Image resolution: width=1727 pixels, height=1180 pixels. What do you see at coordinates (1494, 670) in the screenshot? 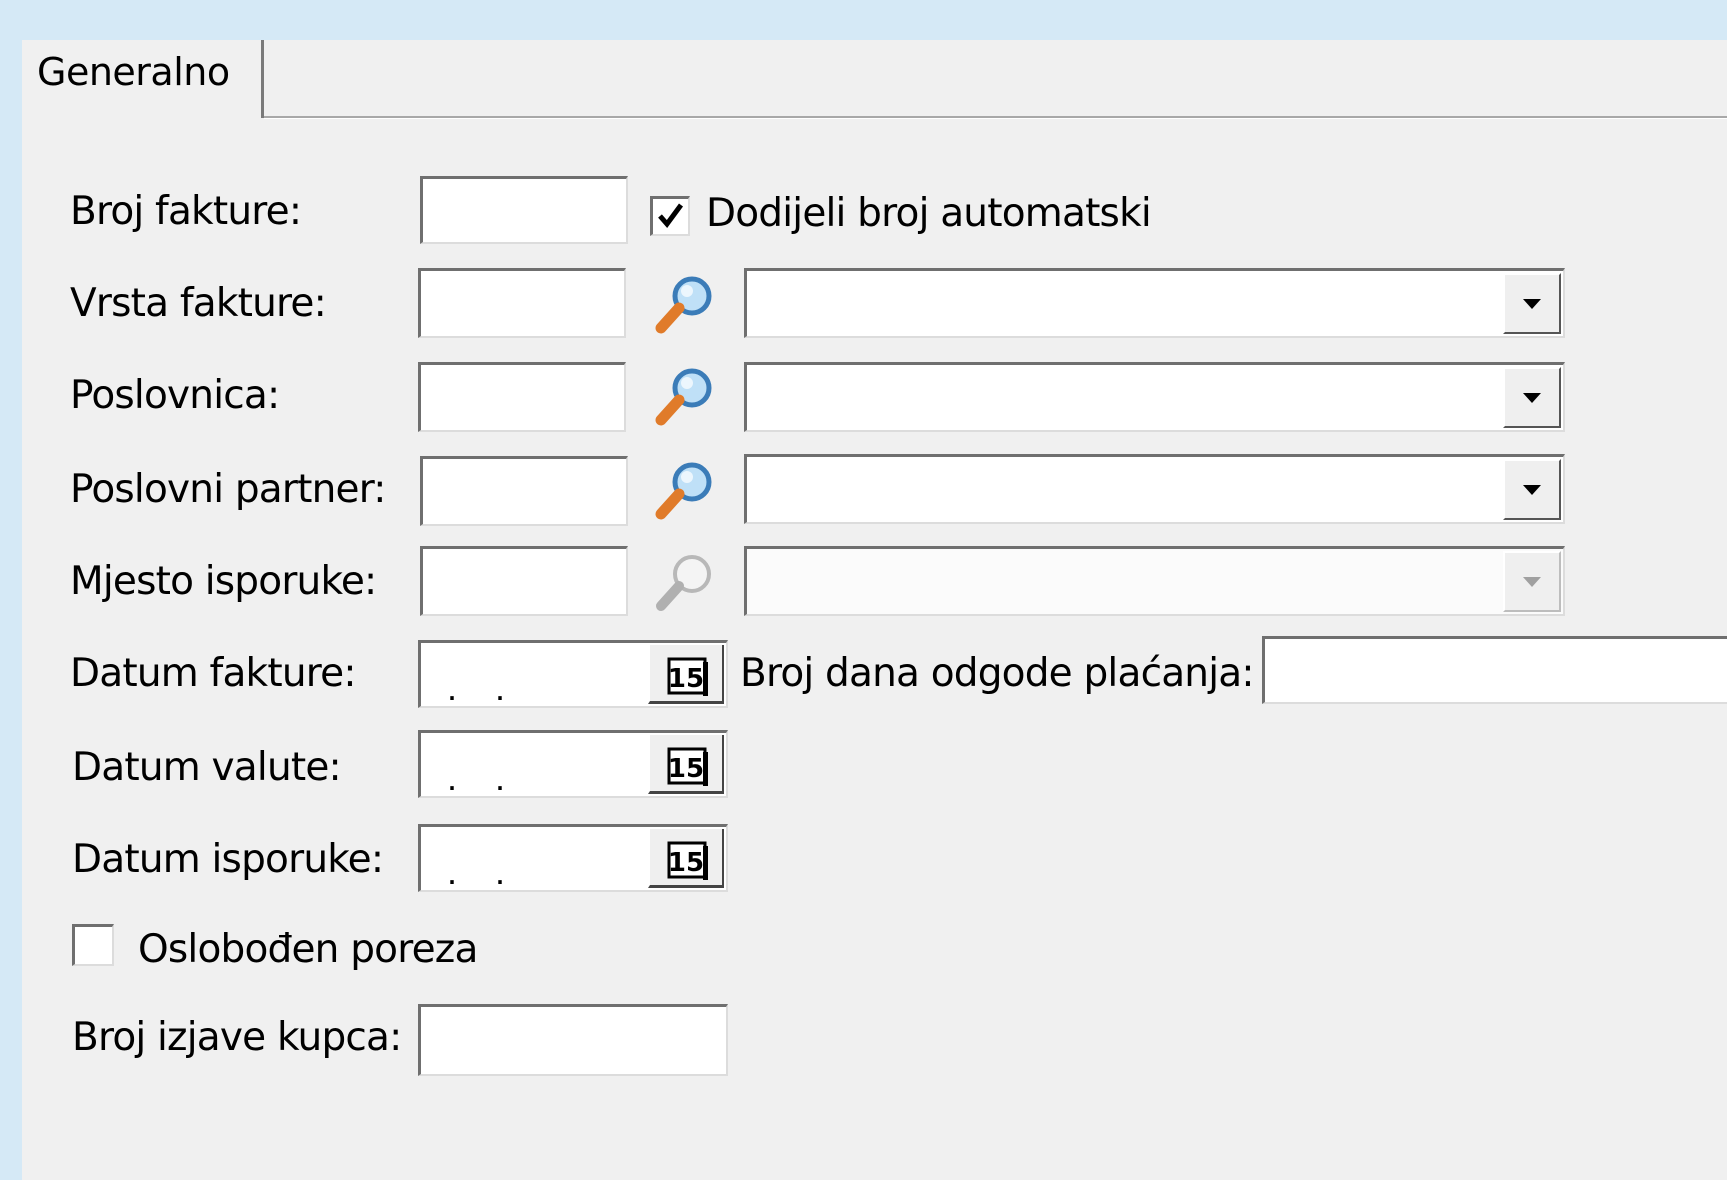
I see `broj-dana-input` at bounding box center [1494, 670].